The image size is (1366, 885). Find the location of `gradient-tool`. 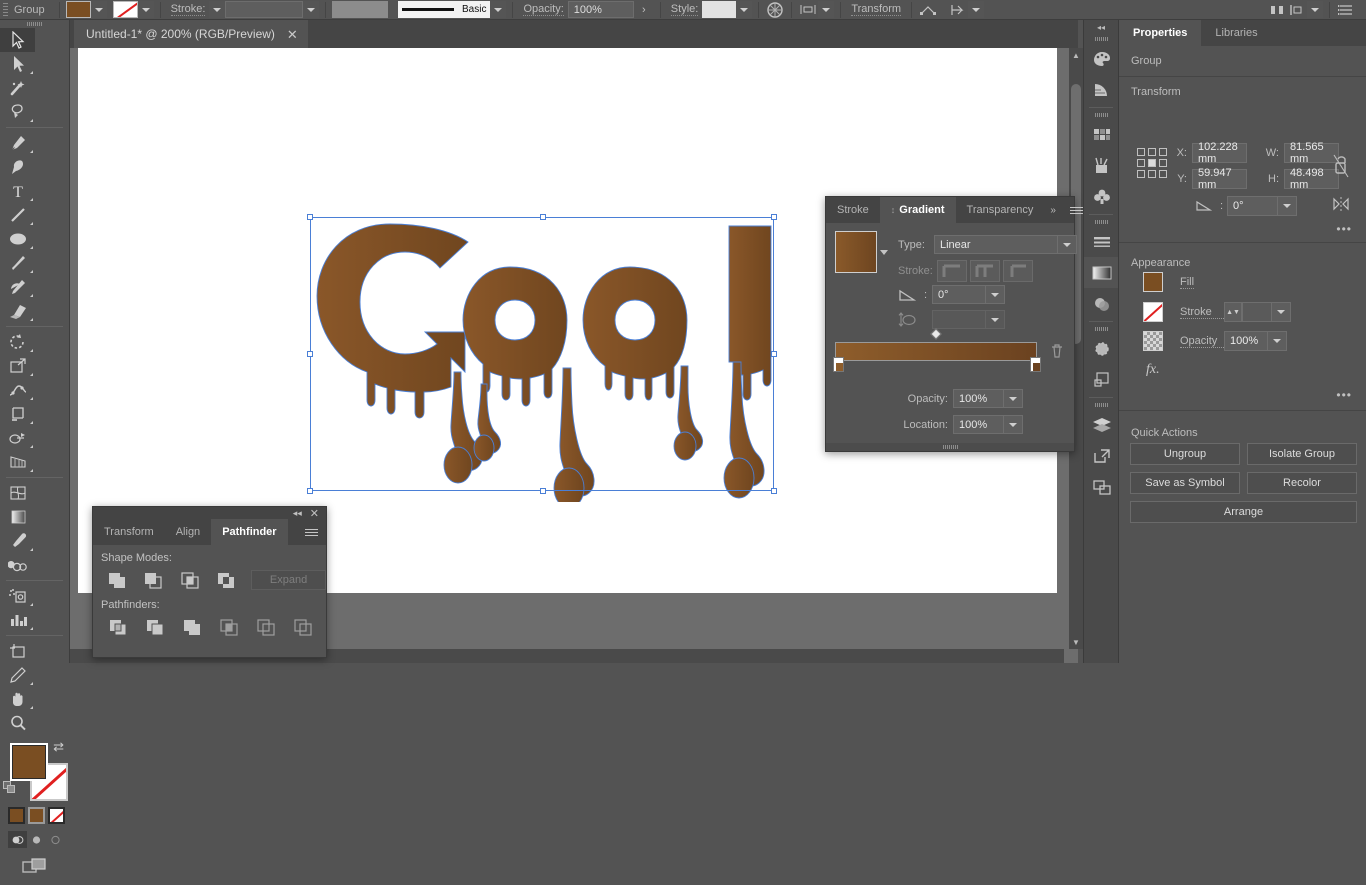

gradient-tool is located at coordinates (17, 517).